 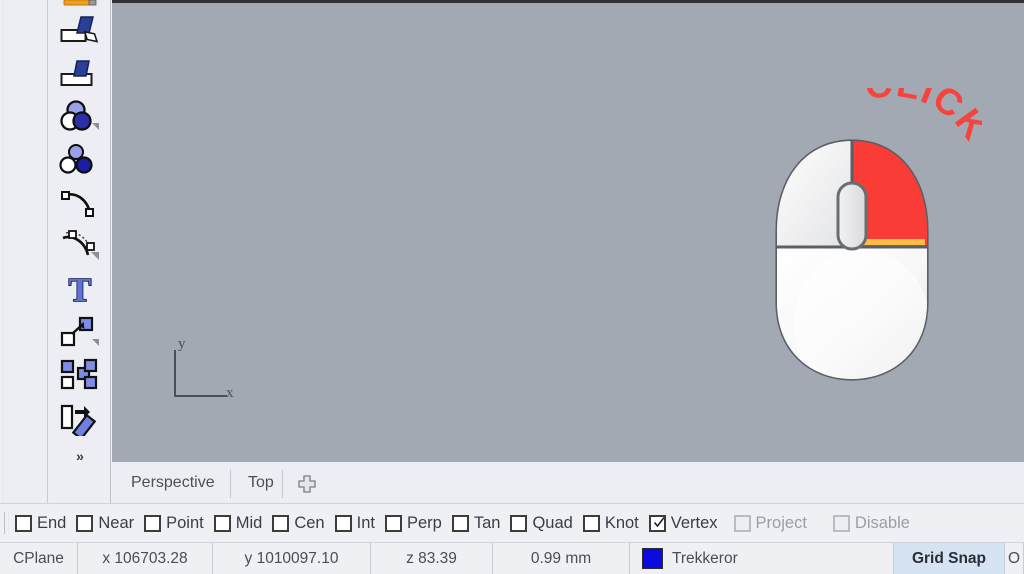 I want to click on panel-drag-rail, so click(x=4, y=251).